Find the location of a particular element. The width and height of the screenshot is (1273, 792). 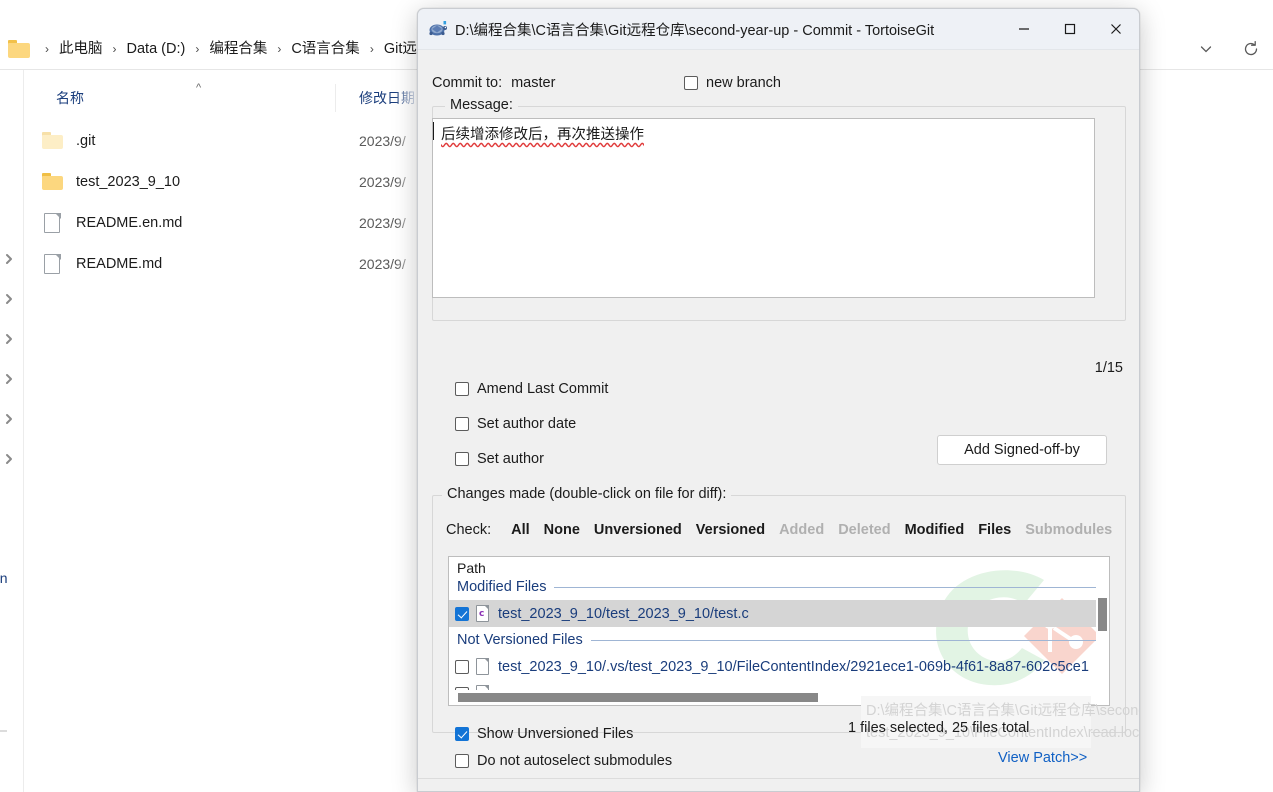

check-link-versioned: Versioned is located at coordinates (730, 530).